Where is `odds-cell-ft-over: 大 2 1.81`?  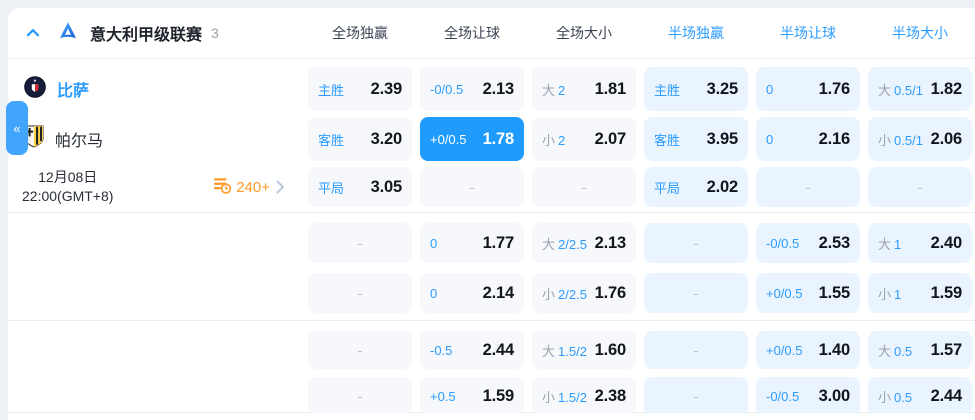
odds-cell-ft-over: 大 2 1.81 is located at coordinates (584, 89).